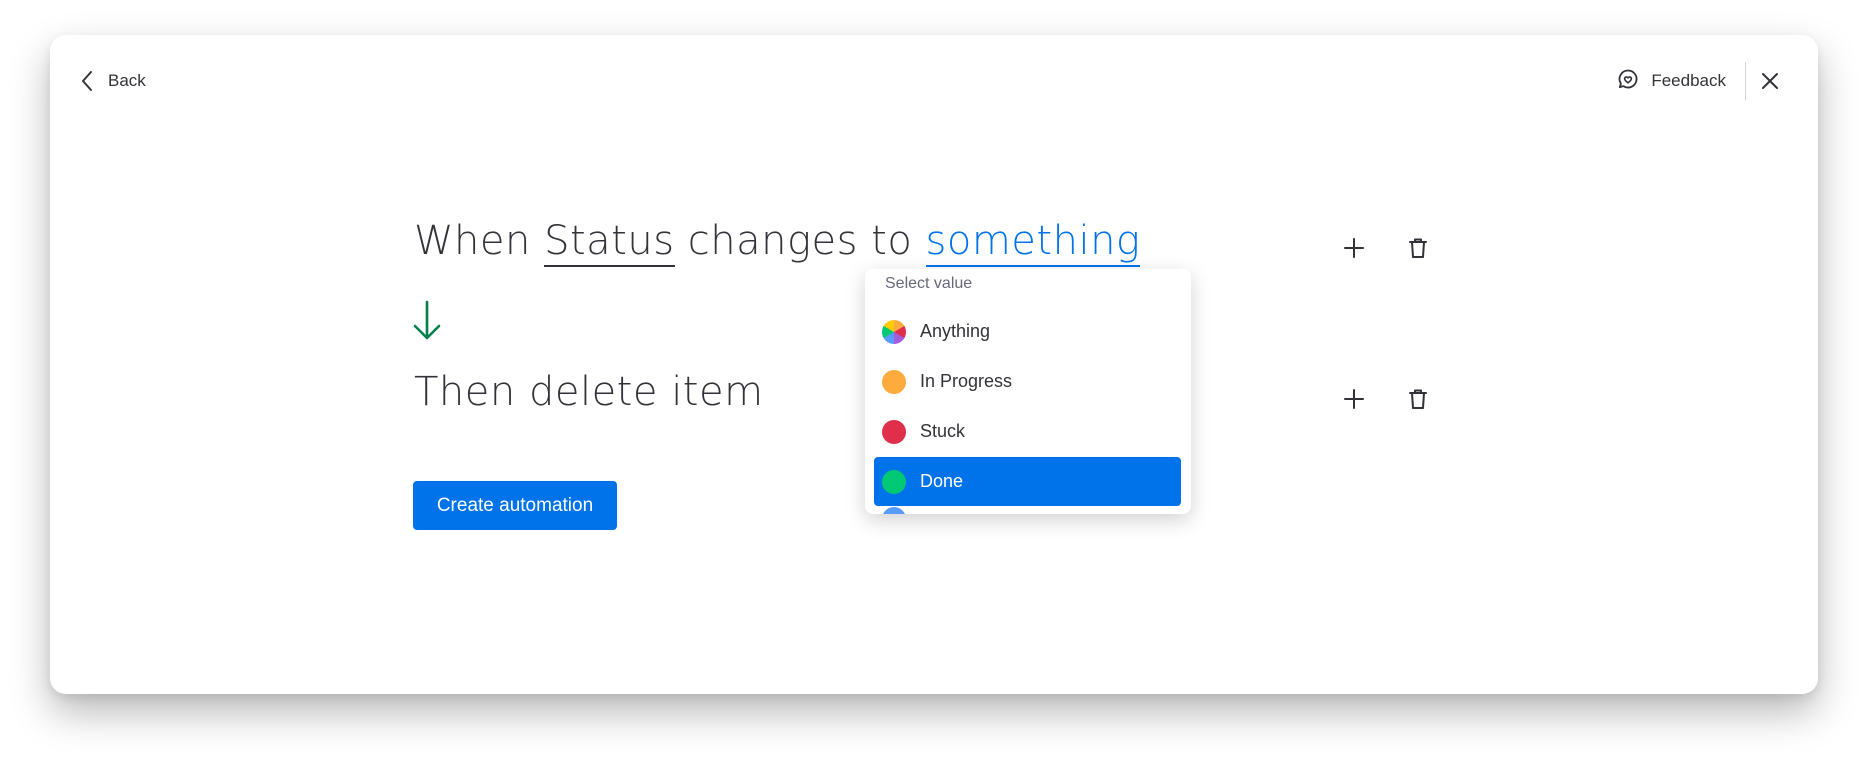 The image size is (1868, 759). Describe the element at coordinates (1027, 481) in the screenshot. I see `option-done: Done` at that location.